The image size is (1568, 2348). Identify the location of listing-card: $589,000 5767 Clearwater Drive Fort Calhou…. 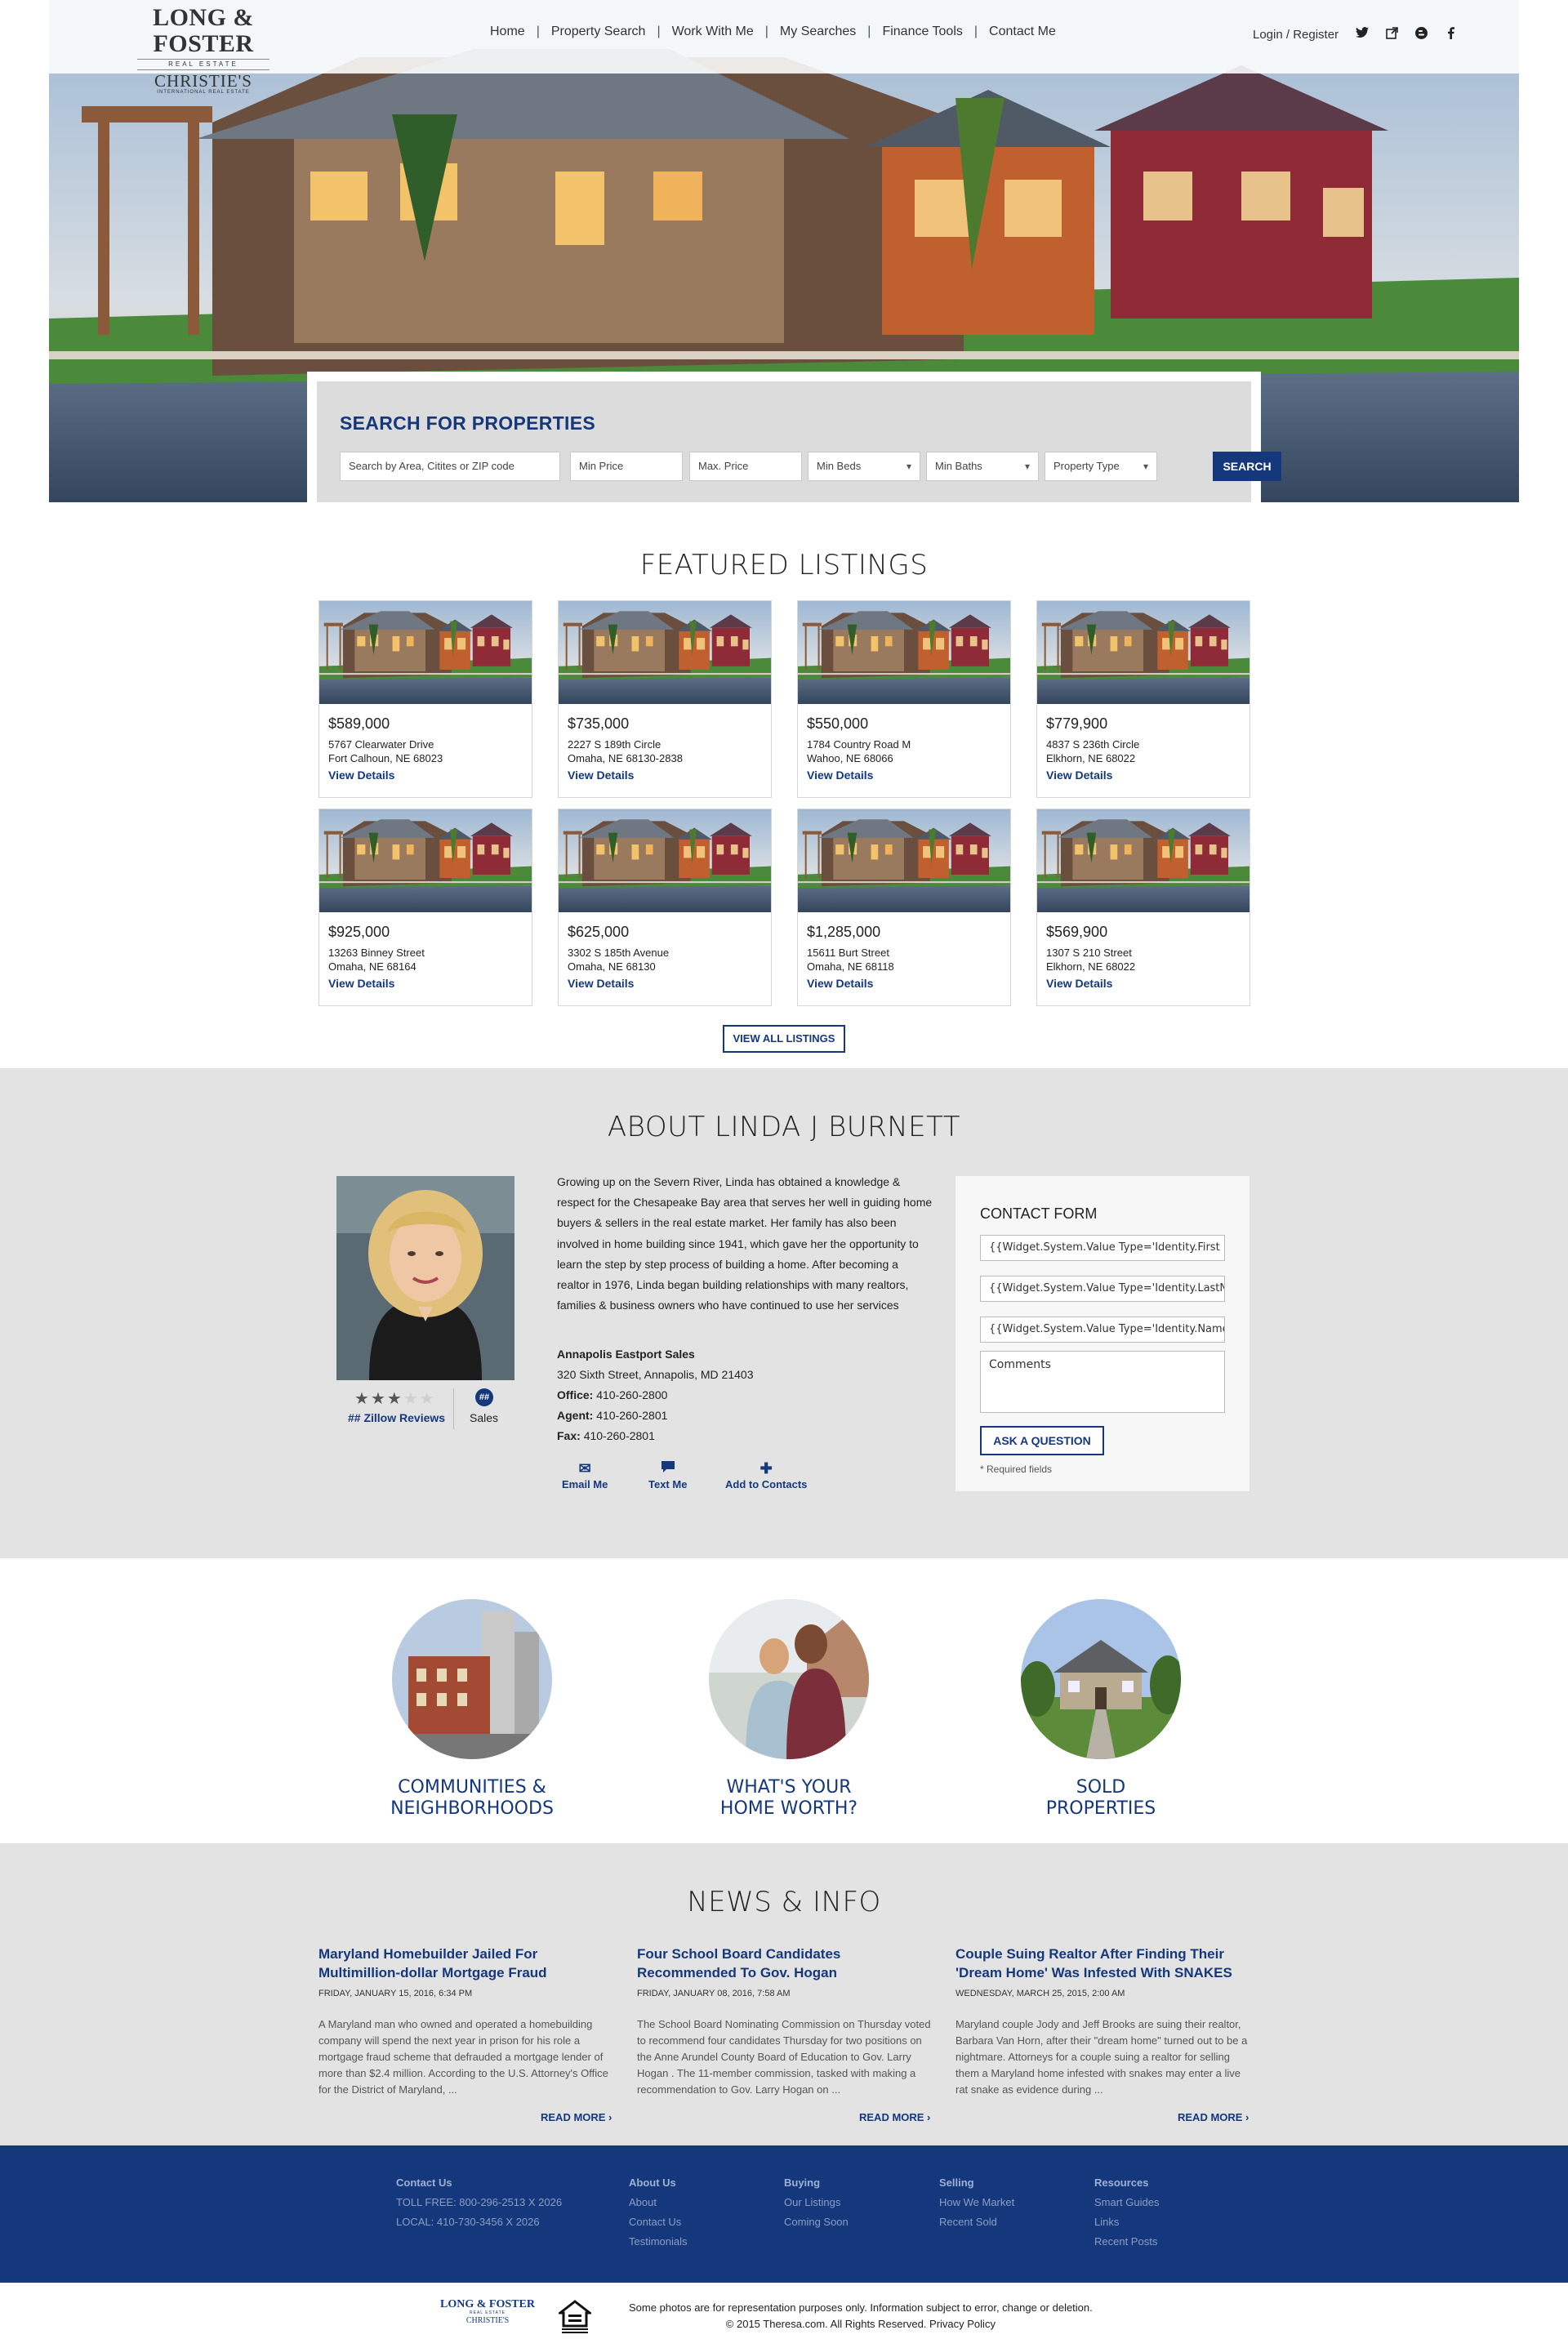
(425, 699).